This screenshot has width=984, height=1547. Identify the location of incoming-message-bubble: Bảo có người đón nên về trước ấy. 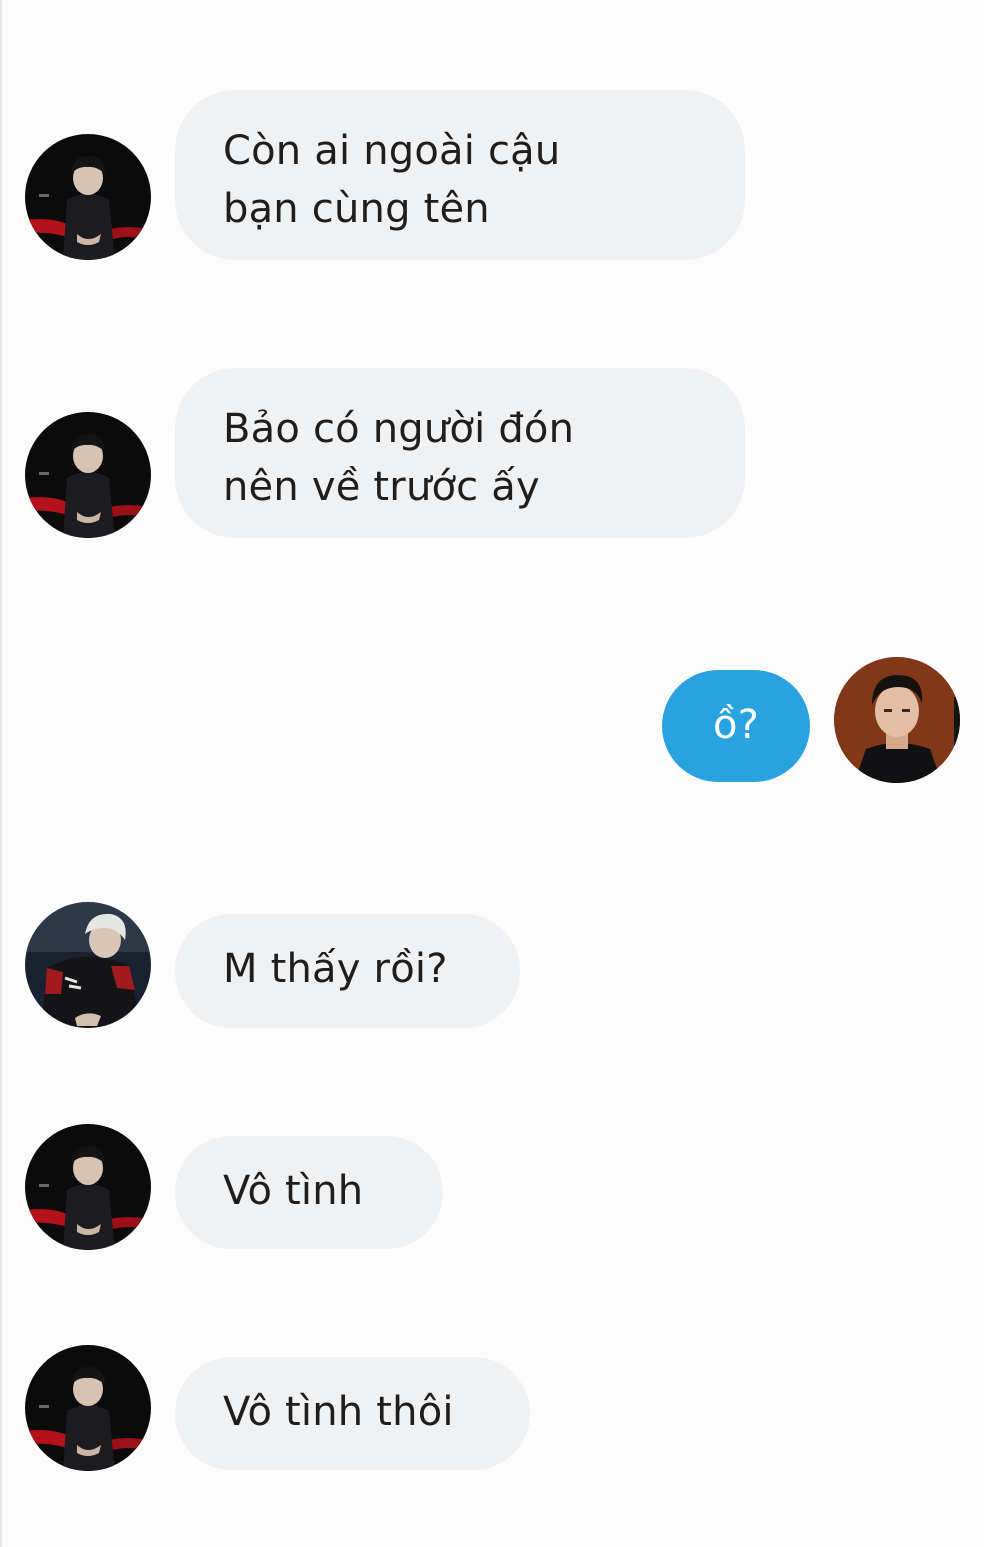
(460, 453).